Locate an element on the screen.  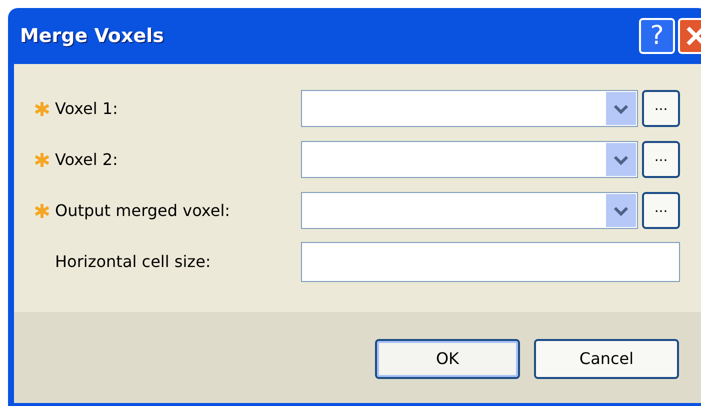
field-label: Voxel 2: is located at coordinates (87, 159).